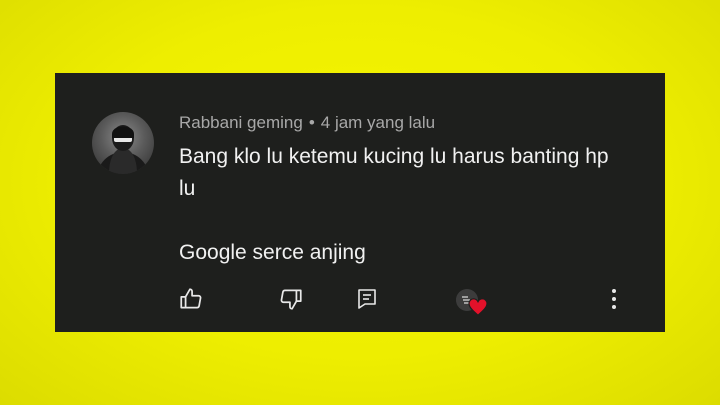 Image resolution: width=720 pixels, height=405 pixels. I want to click on avatar, so click(123, 143).